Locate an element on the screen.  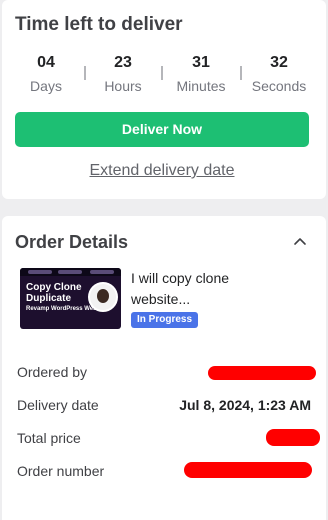
chevron-up-icon is located at coordinates (300, 242).